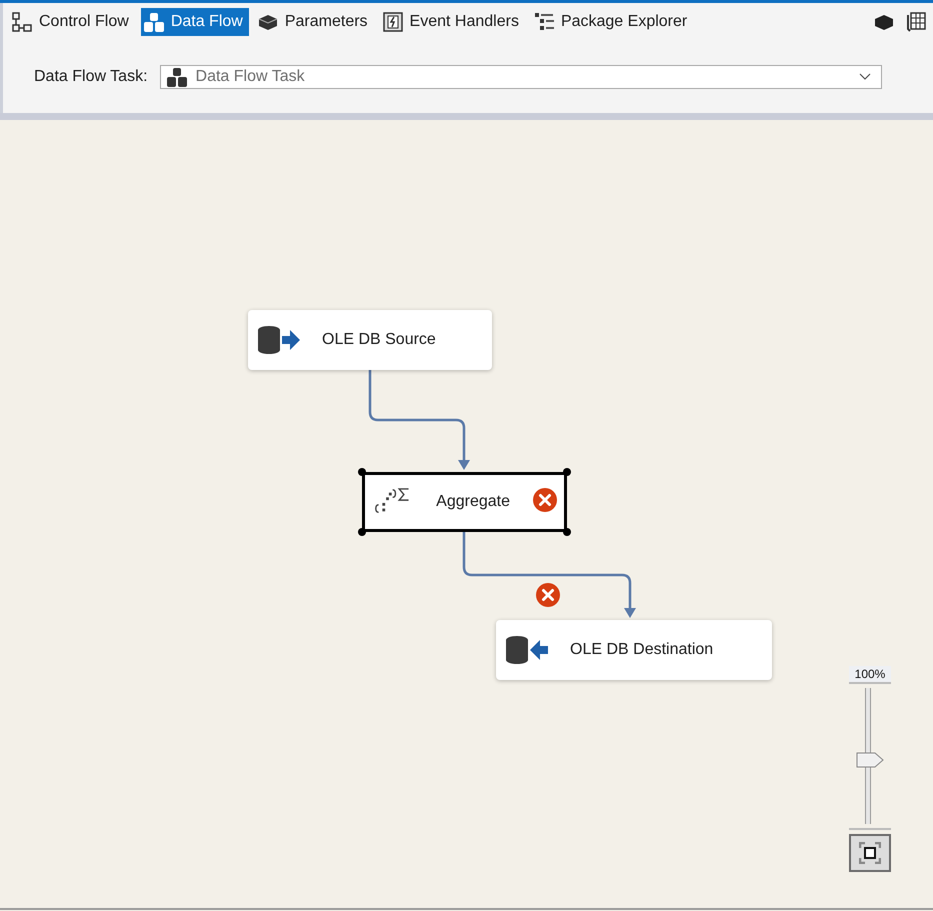 The height and width of the screenshot is (911, 933). Describe the element at coordinates (91, 77) in the screenshot. I see `task-label: Data Flow Task:` at that location.